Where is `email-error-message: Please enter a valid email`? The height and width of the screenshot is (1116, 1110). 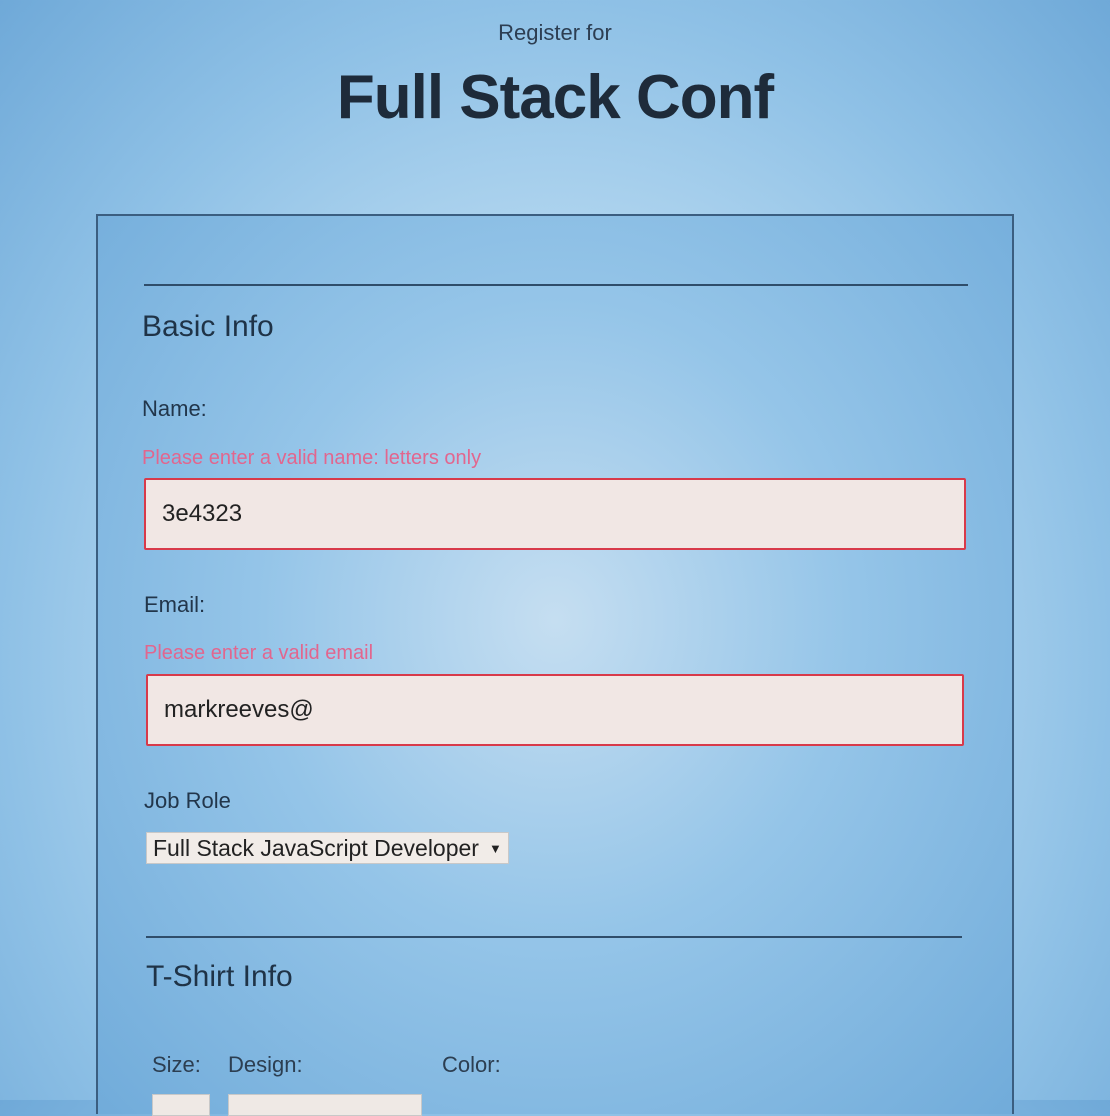 email-error-message: Please enter a valid email is located at coordinates (259, 653).